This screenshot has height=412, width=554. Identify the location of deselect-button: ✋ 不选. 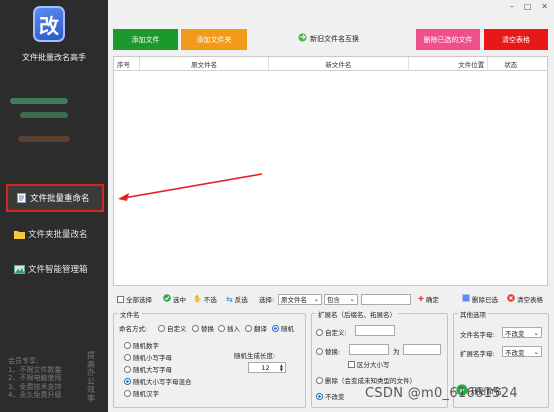
(205, 299).